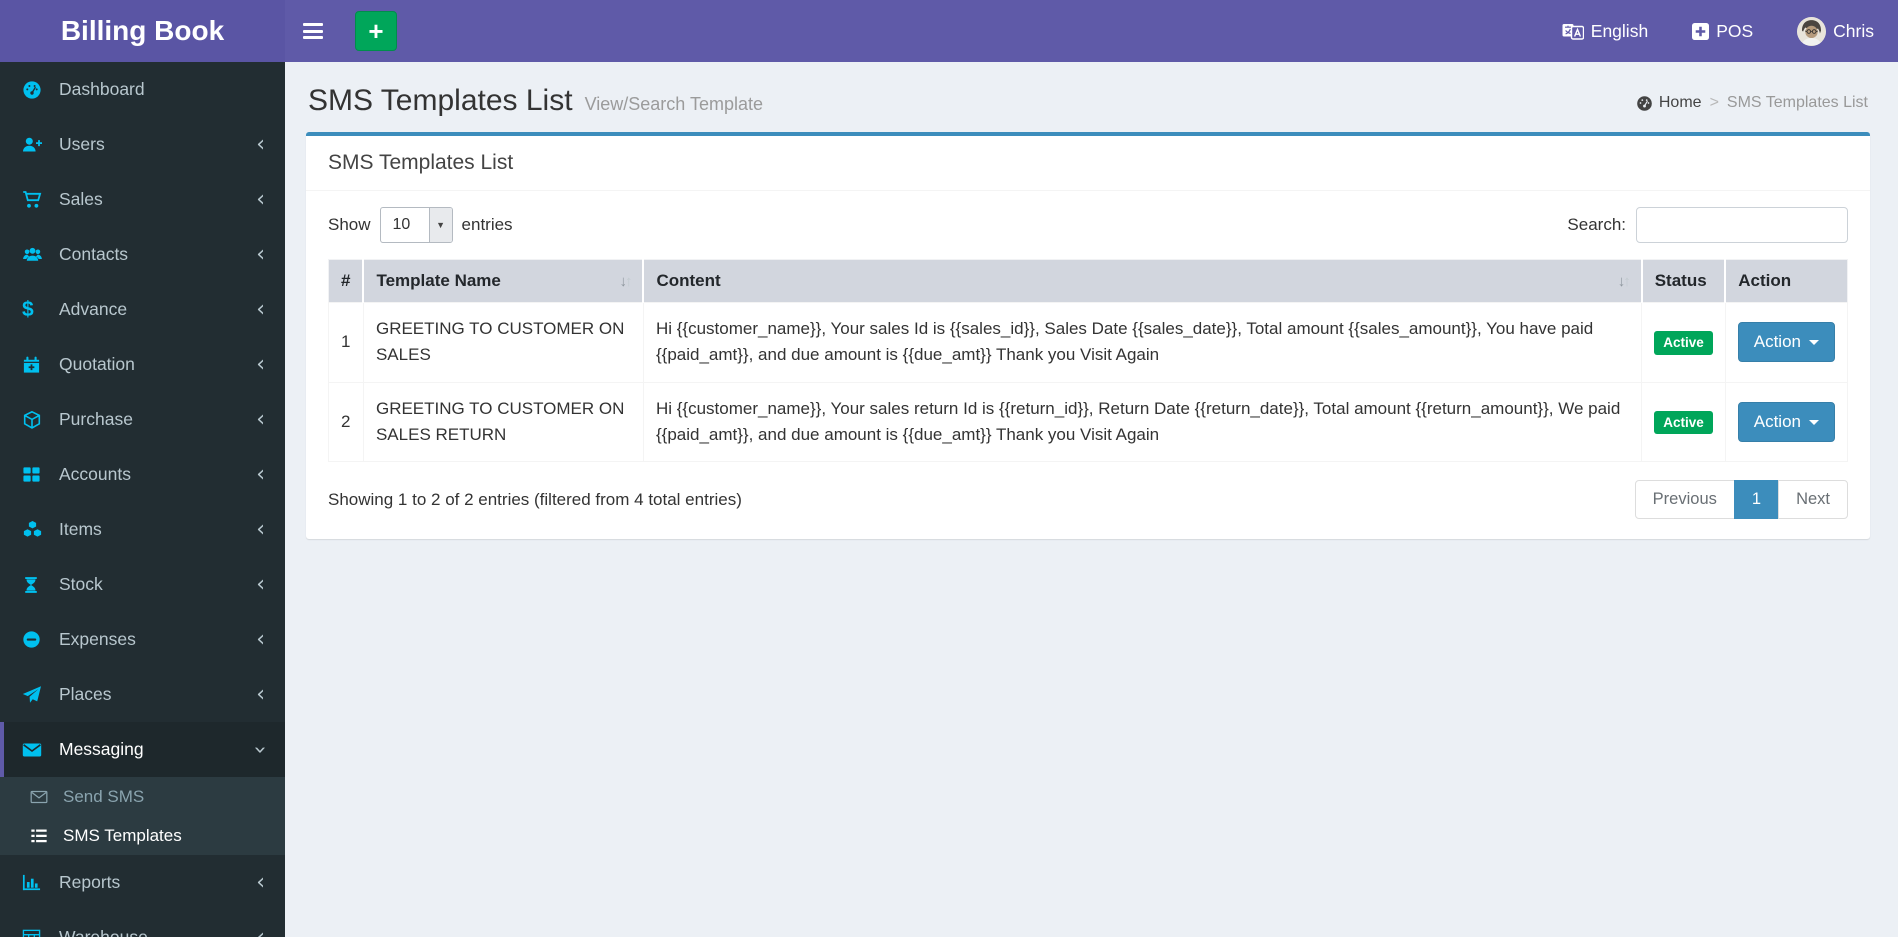 This screenshot has height=937, width=1898. Describe the element at coordinates (35, 585) in the screenshot. I see `hourglass-icon` at that location.